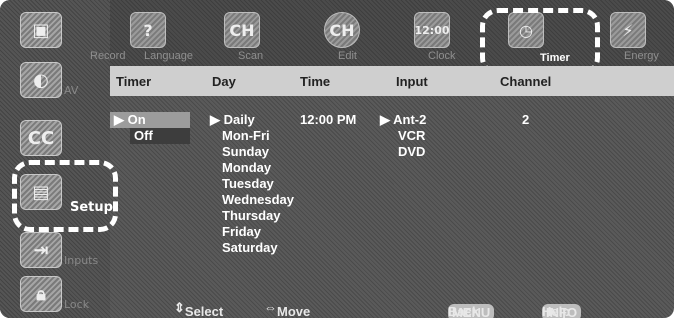 This screenshot has width=674, height=318. Describe the element at coordinates (412, 81) in the screenshot. I see `header-input: Input` at that location.